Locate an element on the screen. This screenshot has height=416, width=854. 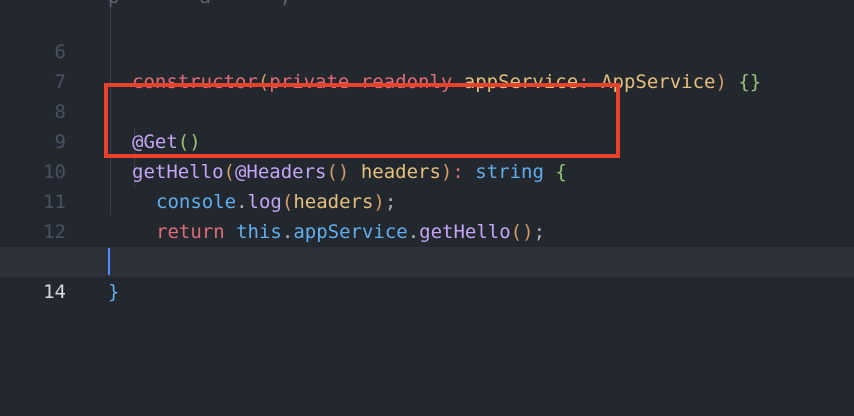
code-text: } is located at coordinates (114, 292).